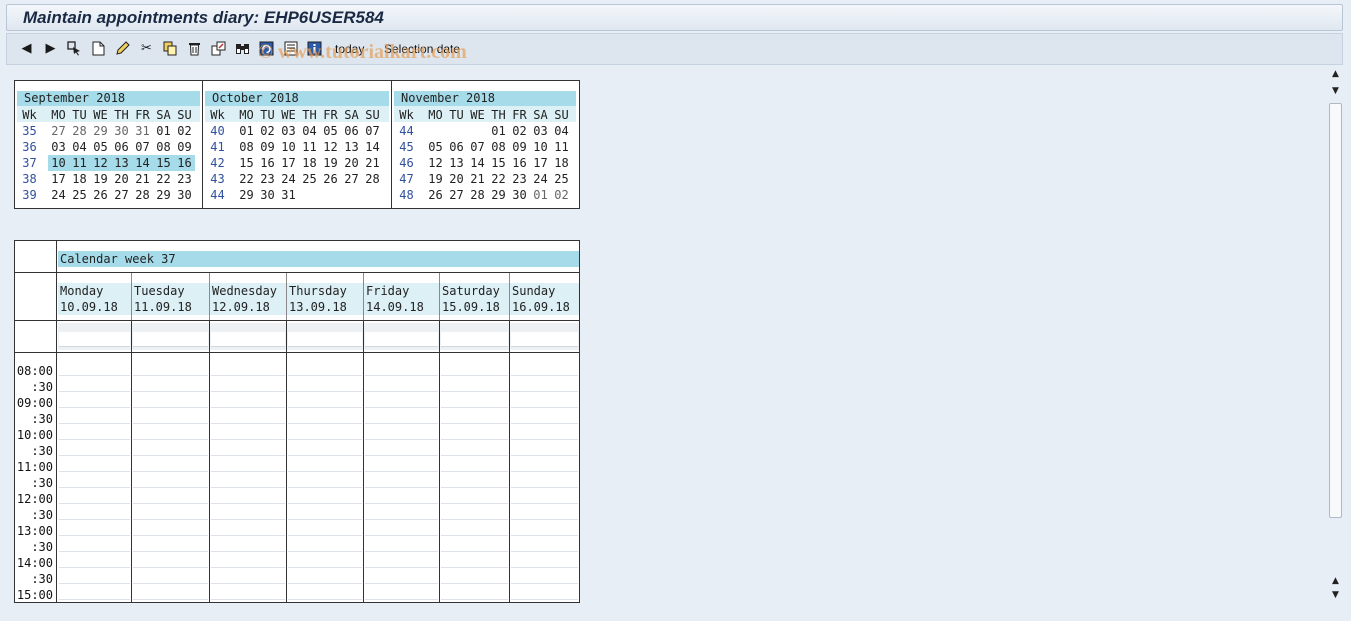 This screenshot has width=1351, height=621. Describe the element at coordinates (184, 179) in the screenshot. I see `calendar-day: 23` at that location.